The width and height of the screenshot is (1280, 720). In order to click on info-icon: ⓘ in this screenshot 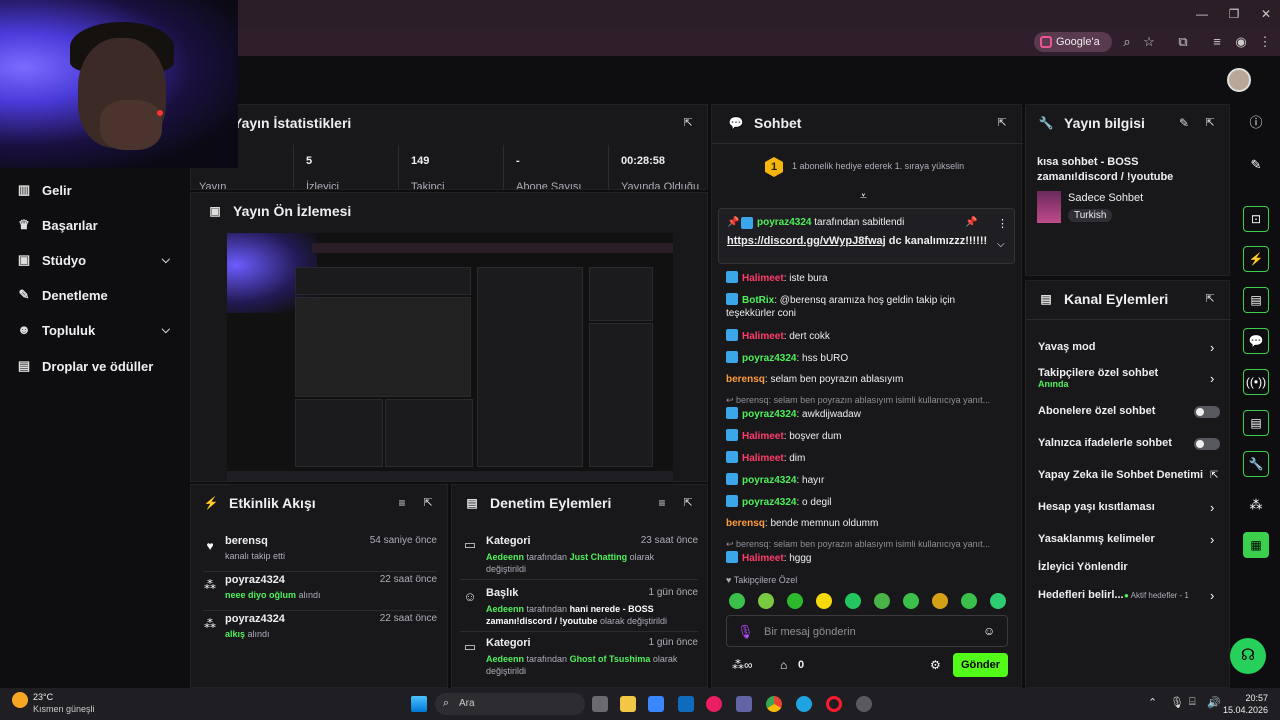, I will do `click(1256, 123)`.